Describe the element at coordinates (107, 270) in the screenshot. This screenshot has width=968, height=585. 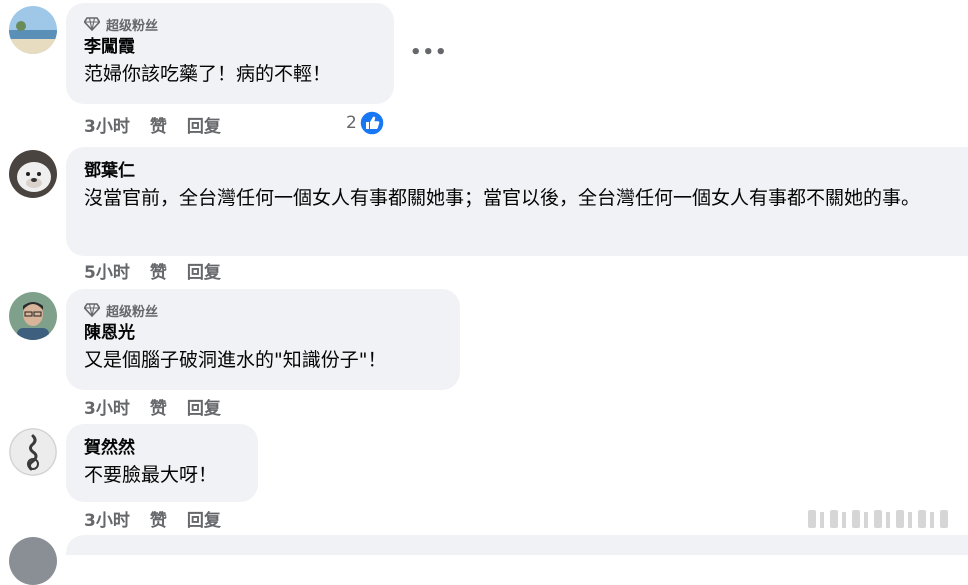
I see `comment-time: 5小时` at that location.